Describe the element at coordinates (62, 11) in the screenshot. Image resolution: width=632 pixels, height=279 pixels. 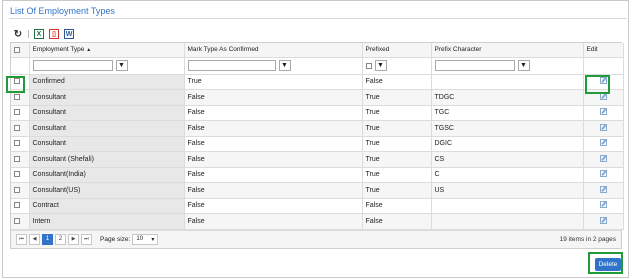
I see `page-title: List Of Employment Types` at that location.